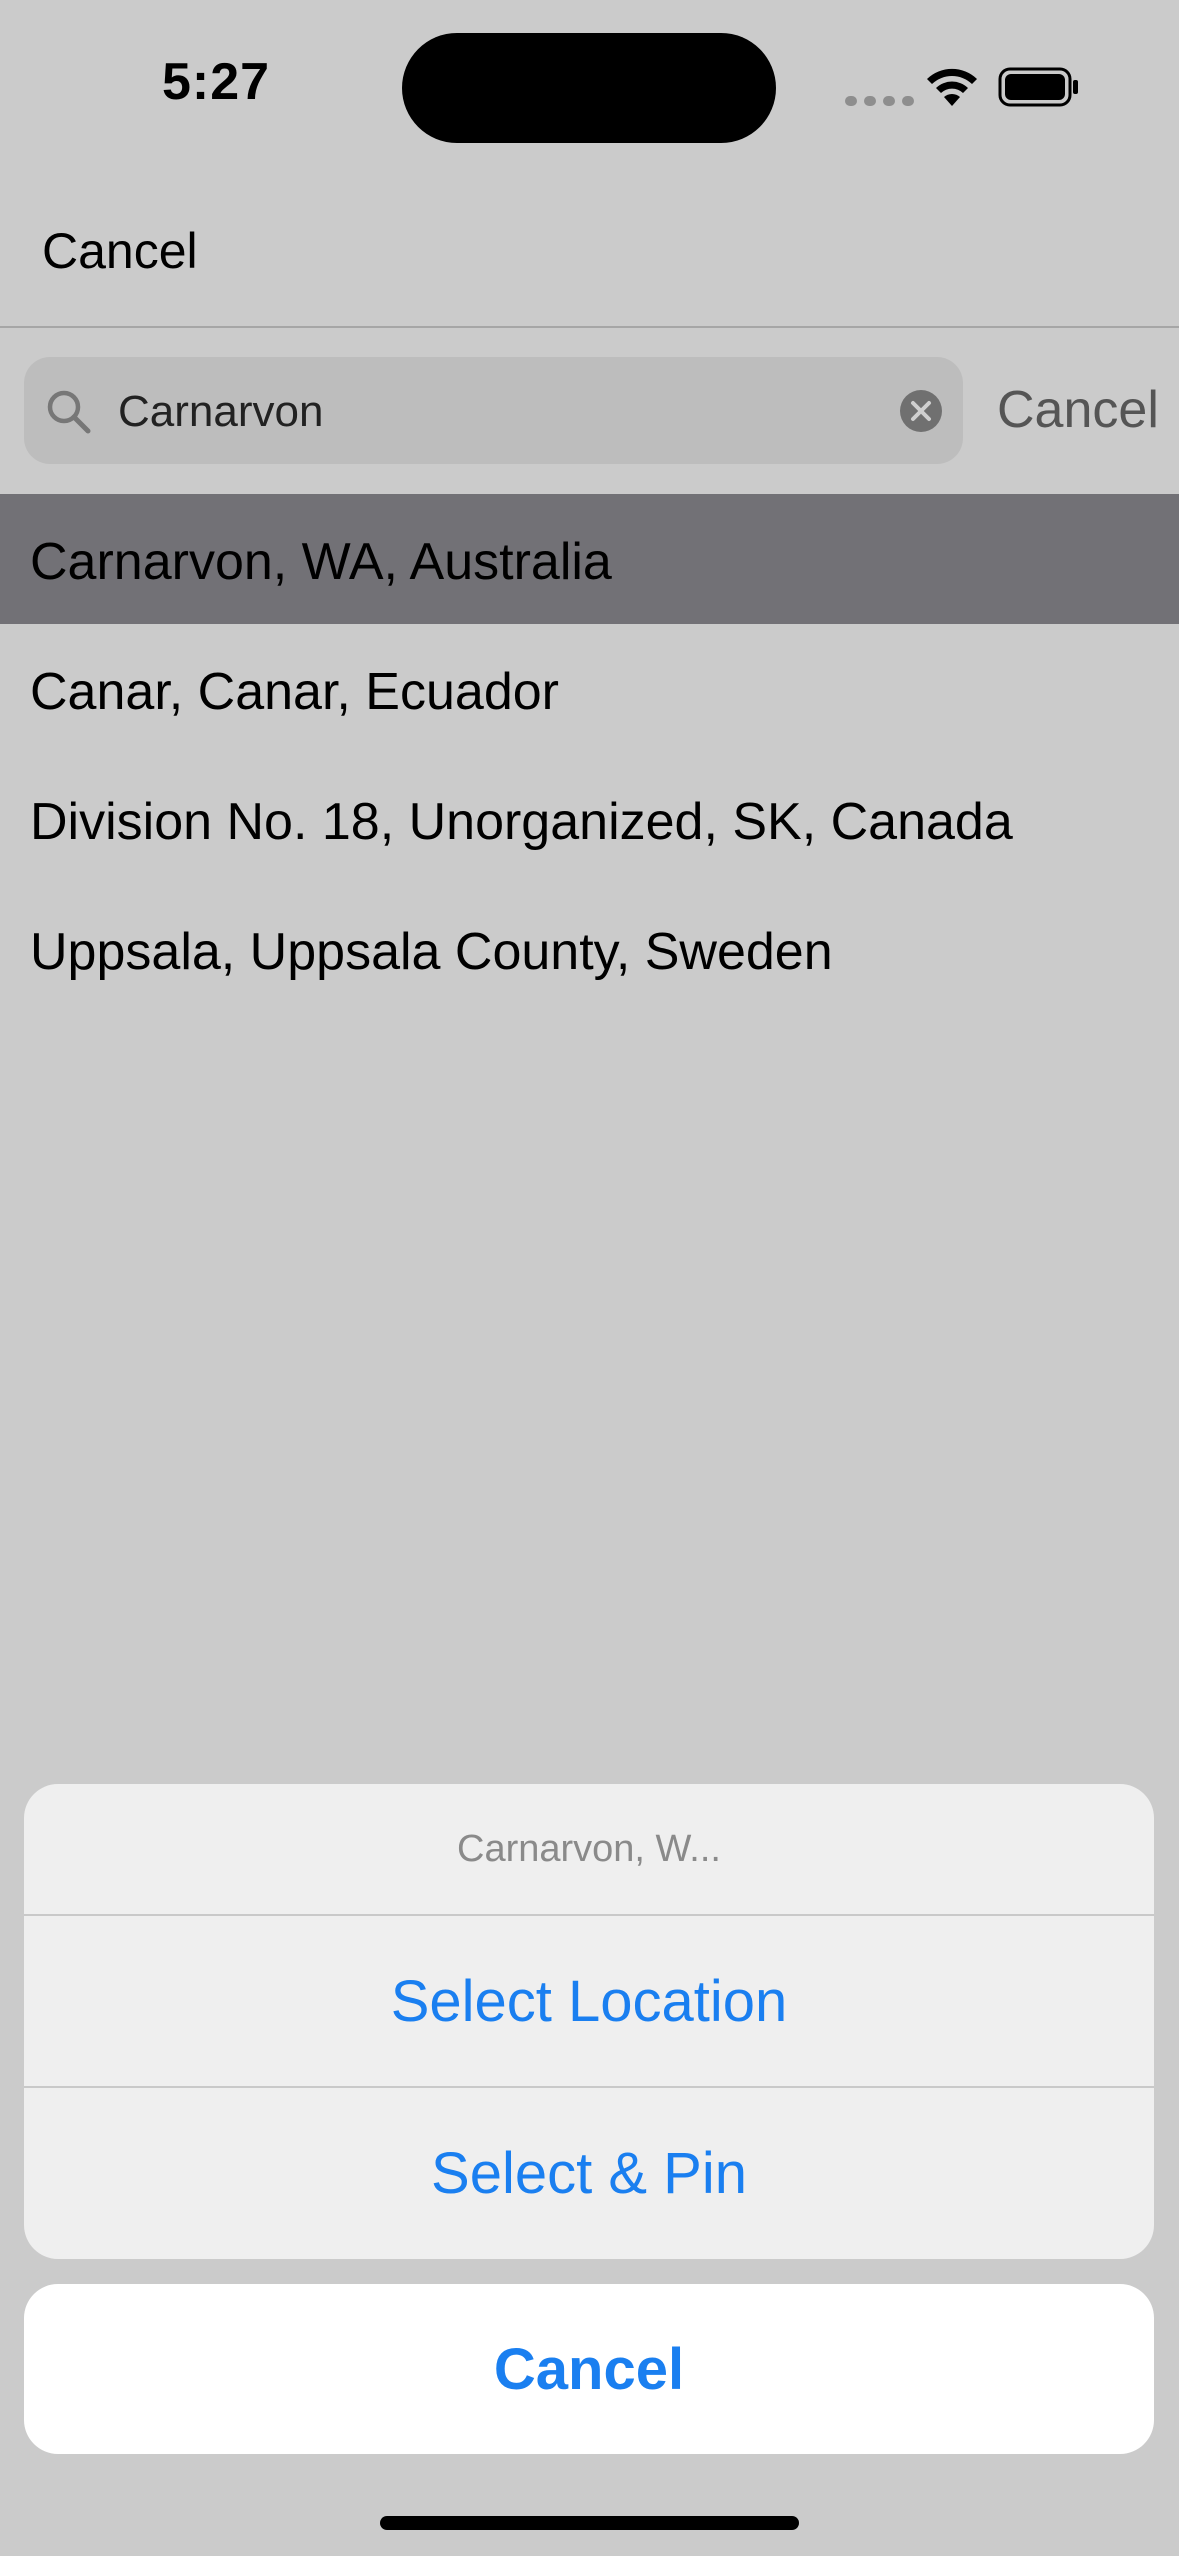 The width and height of the screenshot is (1179, 2556). What do you see at coordinates (589, 689) in the screenshot?
I see `result-row-canar: Canar, Canar, Ecuador` at bounding box center [589, 689].